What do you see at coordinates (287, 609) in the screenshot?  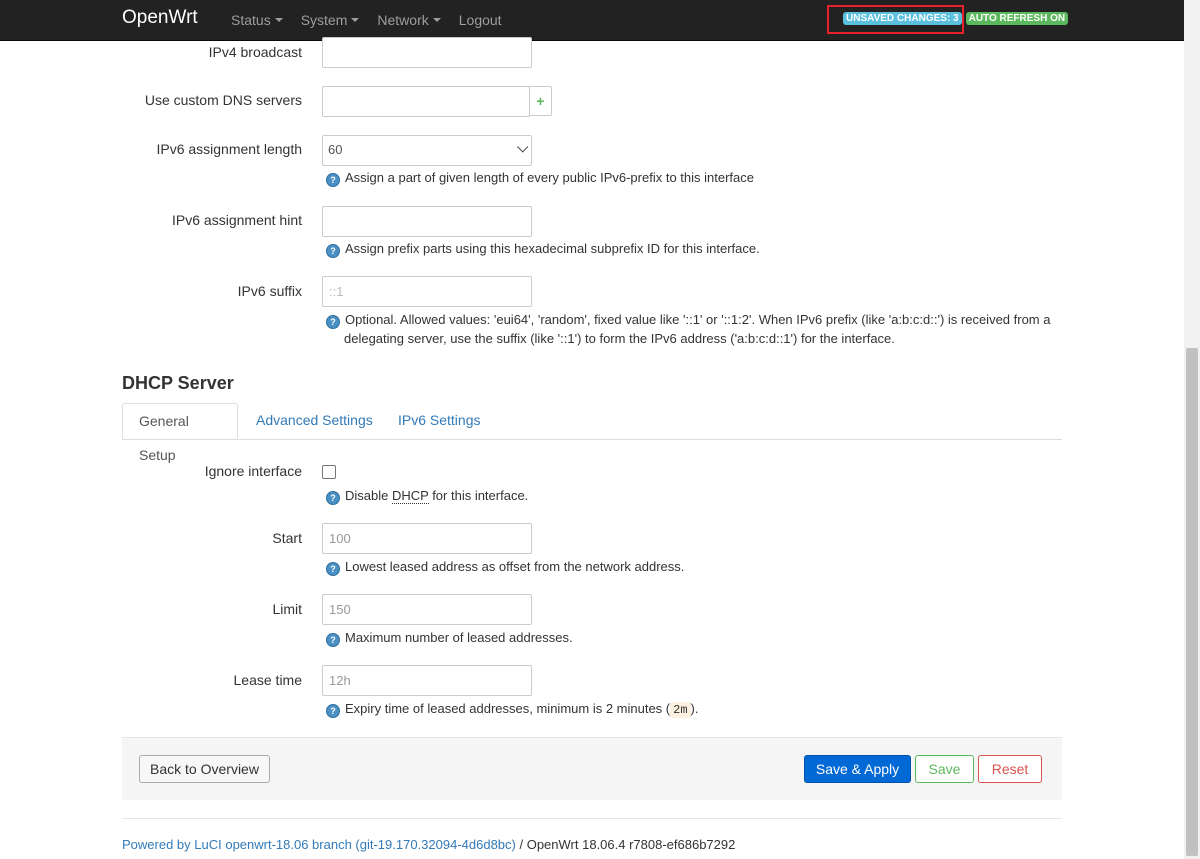 I see `limit-label: Limit` at bounding box center [287, 609].